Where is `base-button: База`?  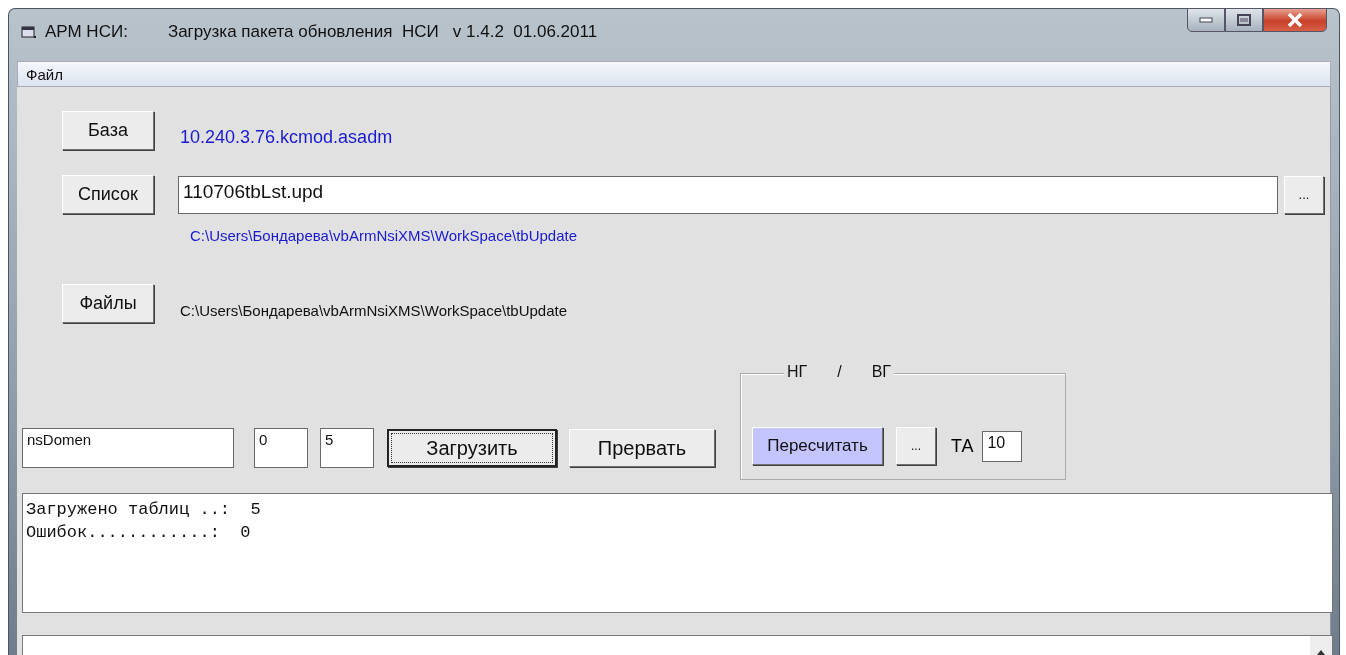 base-button: База is located at coordinates (108, 130).